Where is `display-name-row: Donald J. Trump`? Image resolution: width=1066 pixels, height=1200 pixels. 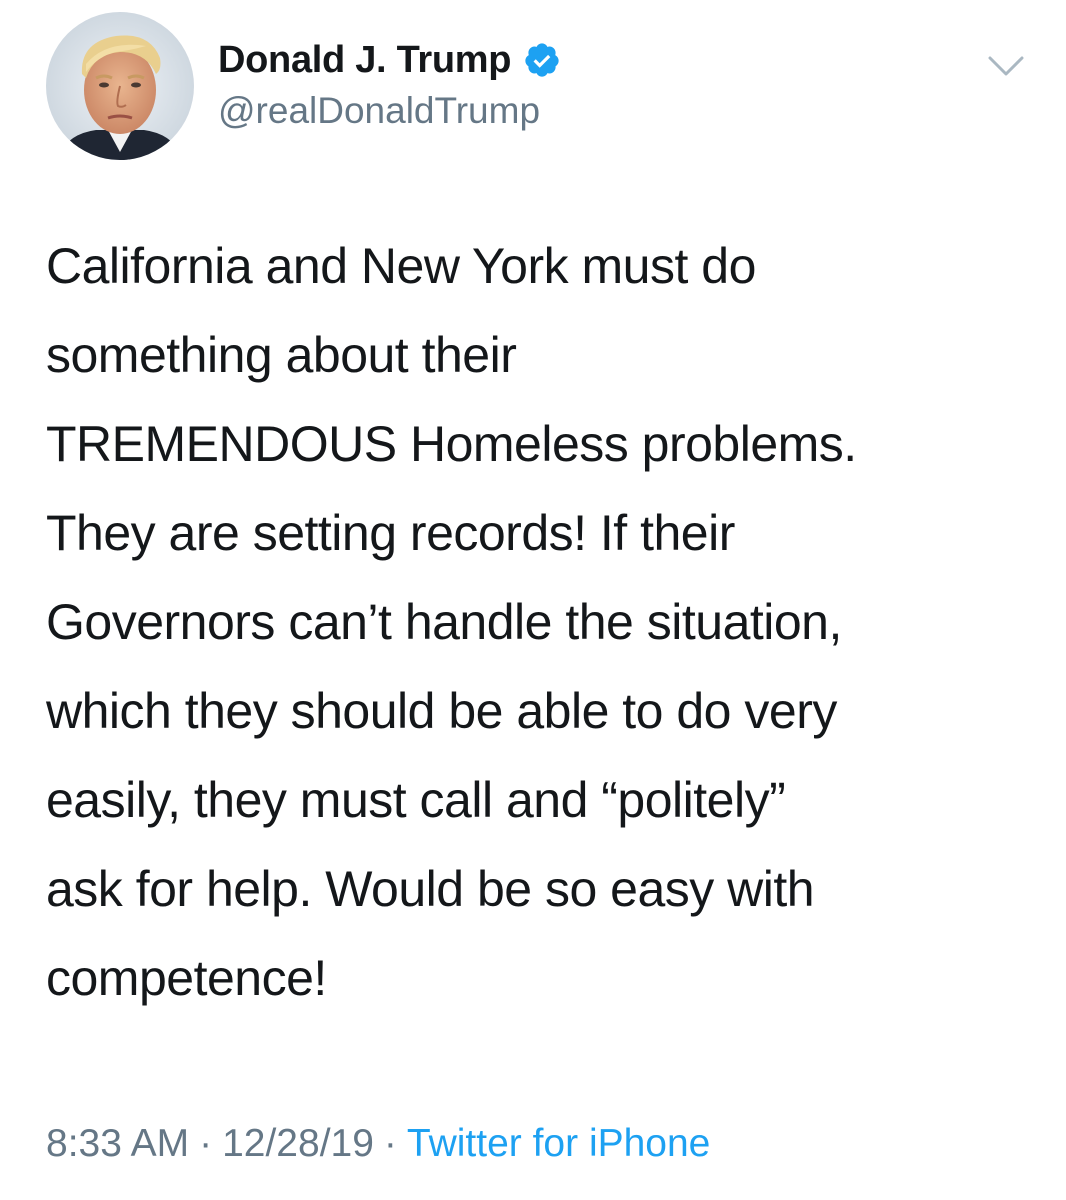
display-name-row: Donald J. Trump is located at coordinates (389, 60).